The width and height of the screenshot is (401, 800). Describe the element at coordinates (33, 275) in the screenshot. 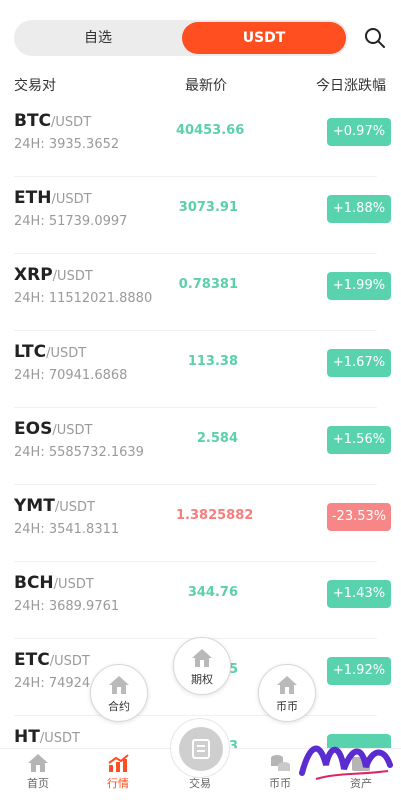

I see `pair-base: XRP` at that location.